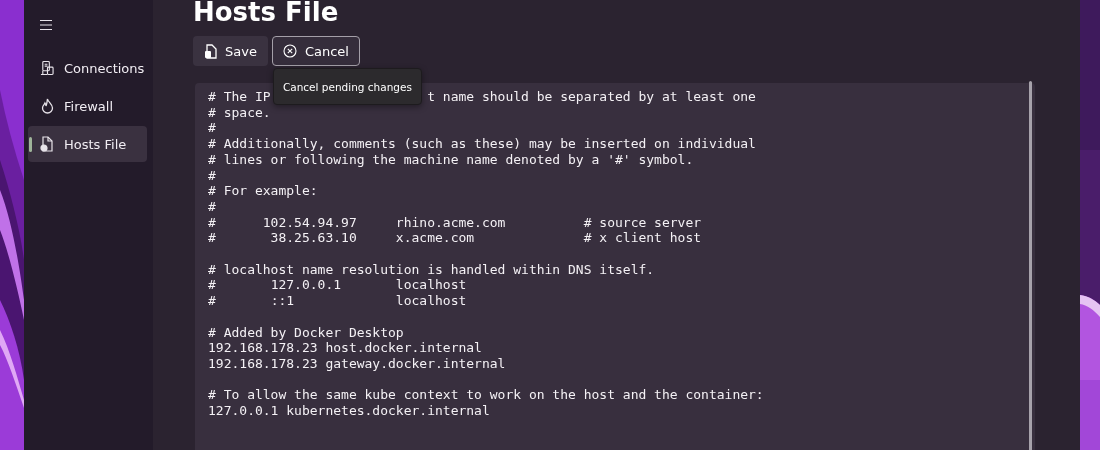 Image resolution: width=1100 pixels, height=450 pixels. What do you see at coordinates (87, 144) in the screenshot?
I see `sidebar-item: Hosts File` at bounding box center [87, 144].